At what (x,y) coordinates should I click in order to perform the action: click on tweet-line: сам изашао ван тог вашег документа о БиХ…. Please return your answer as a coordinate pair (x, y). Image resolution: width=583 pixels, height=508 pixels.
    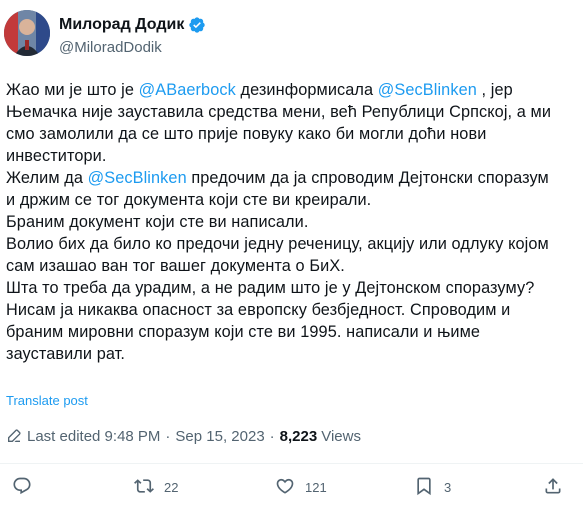
    Looking at the image, I should click on (291, 266).